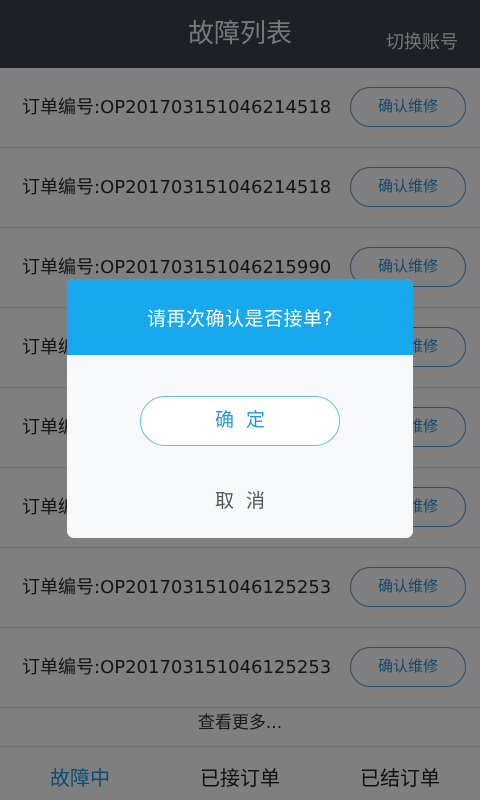 This screenshot has height=800, width=480. What do you see at coordinates (240, 317) in the screenshot?
I see `dialog-title: 请再次确认是否接单?` at bounding box center [240, 317].